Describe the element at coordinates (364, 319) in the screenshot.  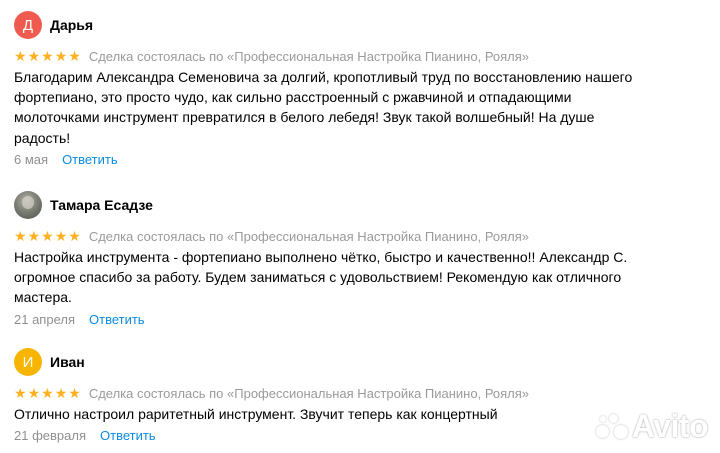
I see `review-footer: 21 апреля Ответить` at that location.